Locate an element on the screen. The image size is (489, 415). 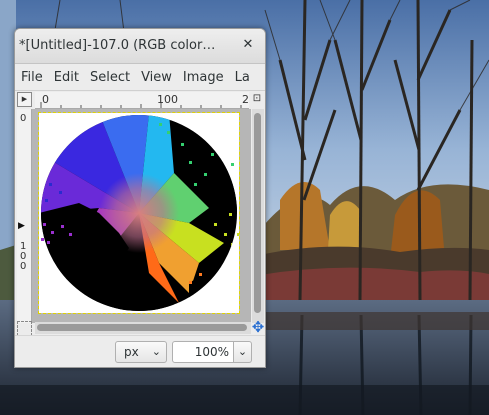
unit-select: px ⌄ is located at coordinates (141, 352).